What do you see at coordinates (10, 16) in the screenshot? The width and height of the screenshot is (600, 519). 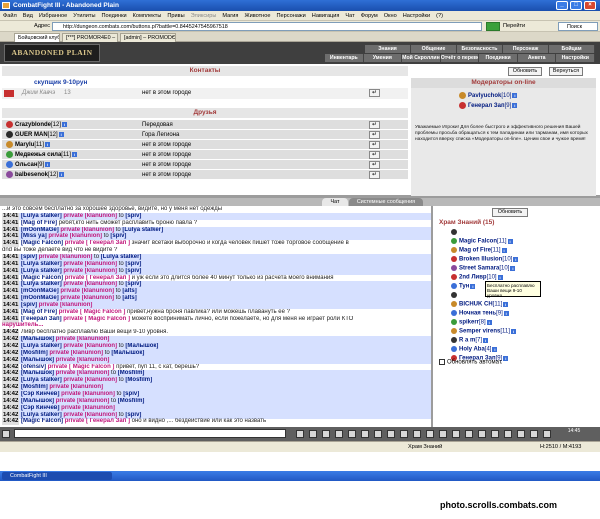 I see `menu-file: Файл` at bounding box center [10, 16].